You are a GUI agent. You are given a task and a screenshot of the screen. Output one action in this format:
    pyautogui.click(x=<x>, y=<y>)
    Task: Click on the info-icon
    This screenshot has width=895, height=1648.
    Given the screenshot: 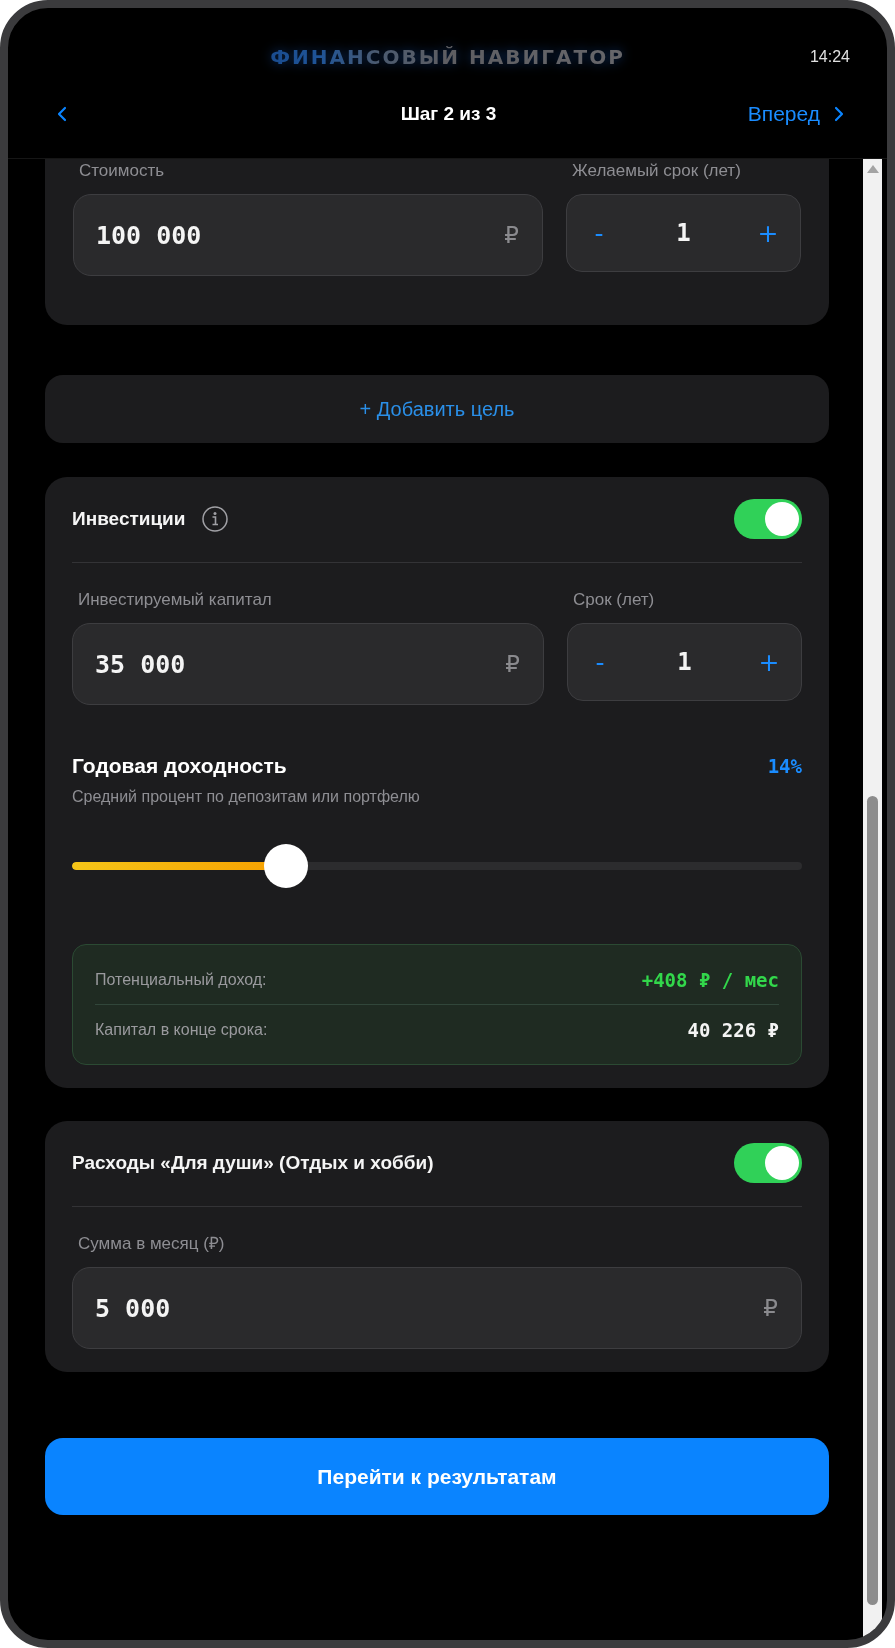 What is the action you would take?
    pyautogui.click(x=215, y=519)
    